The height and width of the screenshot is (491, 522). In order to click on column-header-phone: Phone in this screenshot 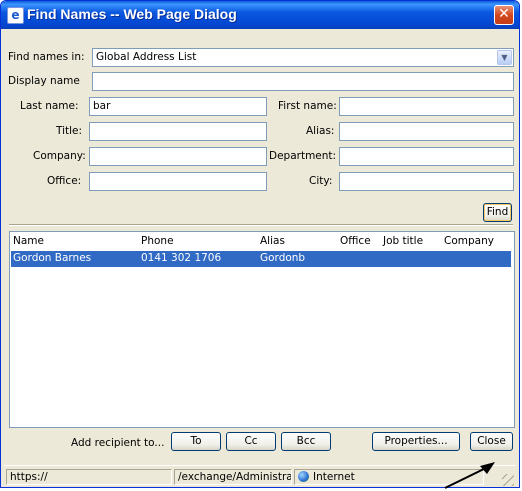, I will do `click(157, 241)`.